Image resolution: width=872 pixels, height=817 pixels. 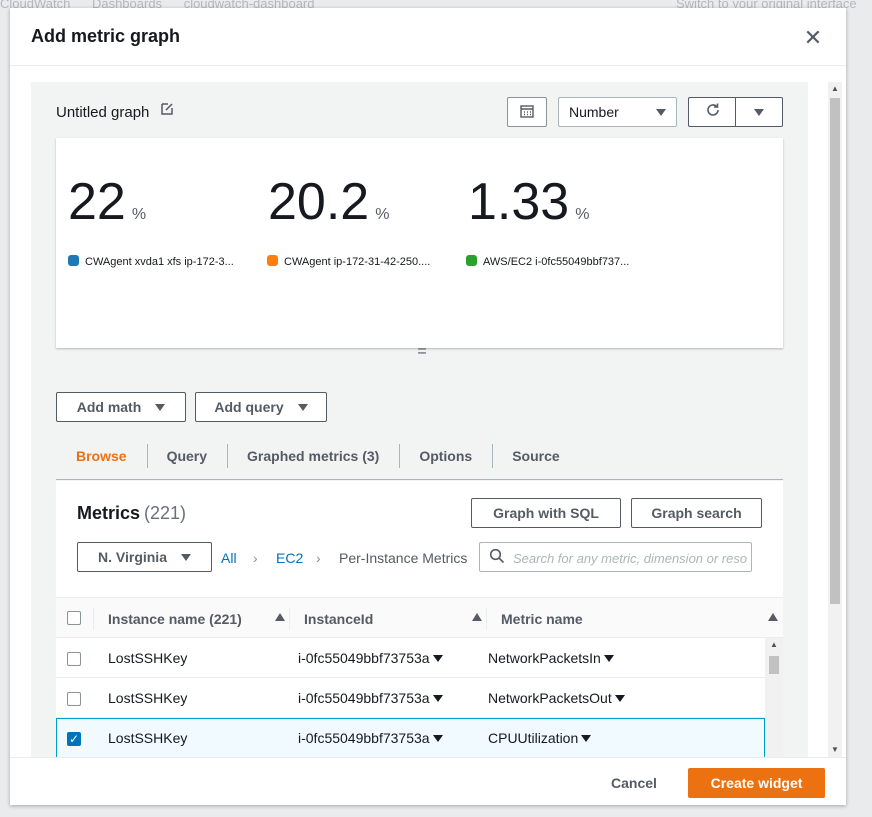 I want to click on crumb-all: All, so click(x=229, y=558).